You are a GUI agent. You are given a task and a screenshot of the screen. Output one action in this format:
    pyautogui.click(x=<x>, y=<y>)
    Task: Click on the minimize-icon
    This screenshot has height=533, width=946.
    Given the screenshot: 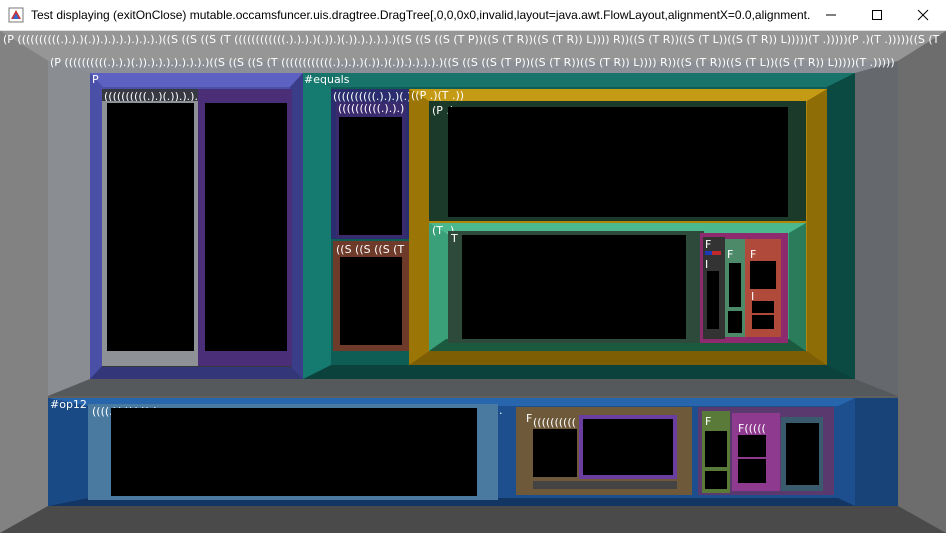 What is the action you would take?
    pyautogui.click(x=831, y=15)
    